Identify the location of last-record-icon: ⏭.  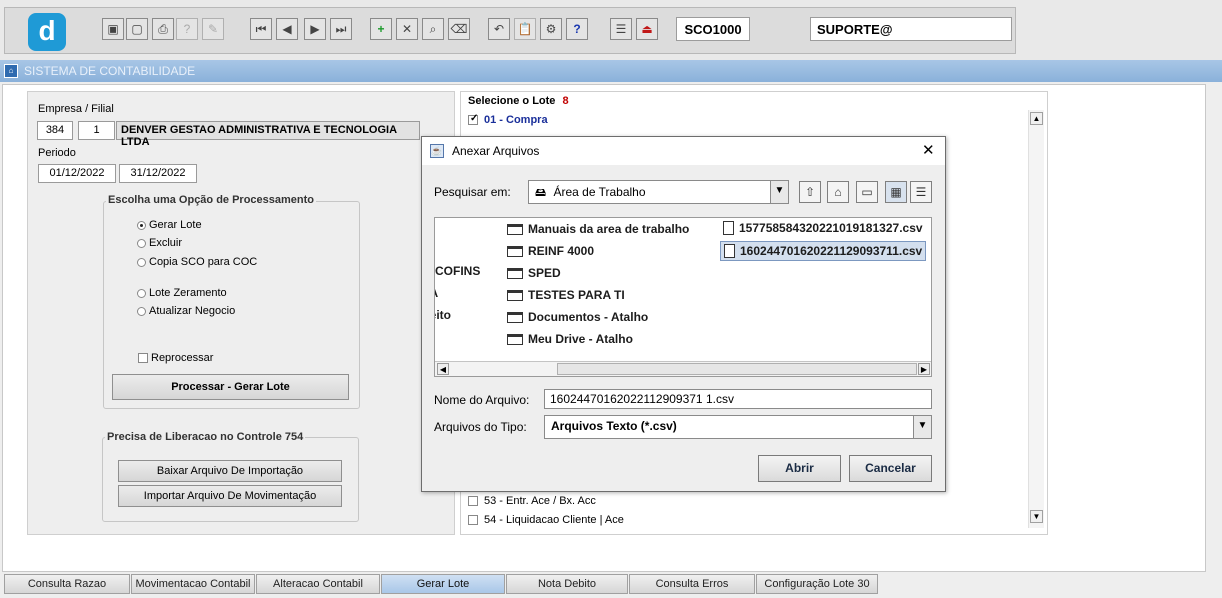
(341, 29).